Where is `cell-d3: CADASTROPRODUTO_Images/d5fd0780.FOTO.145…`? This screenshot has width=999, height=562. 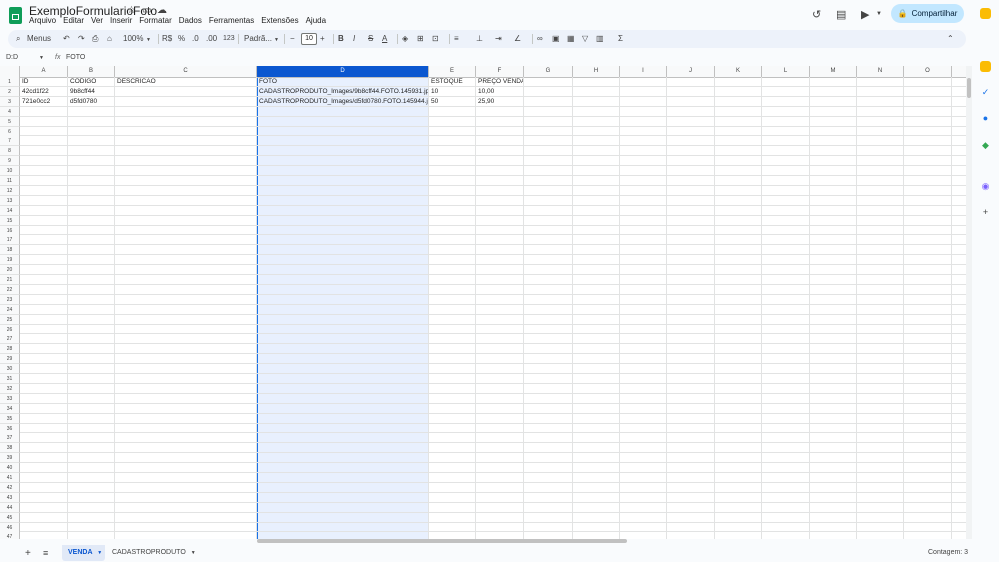
cell-d3: CADASTROPRODUTO_Images/d5fd0780.FOTO.145… is located at coordinates (343, 102).